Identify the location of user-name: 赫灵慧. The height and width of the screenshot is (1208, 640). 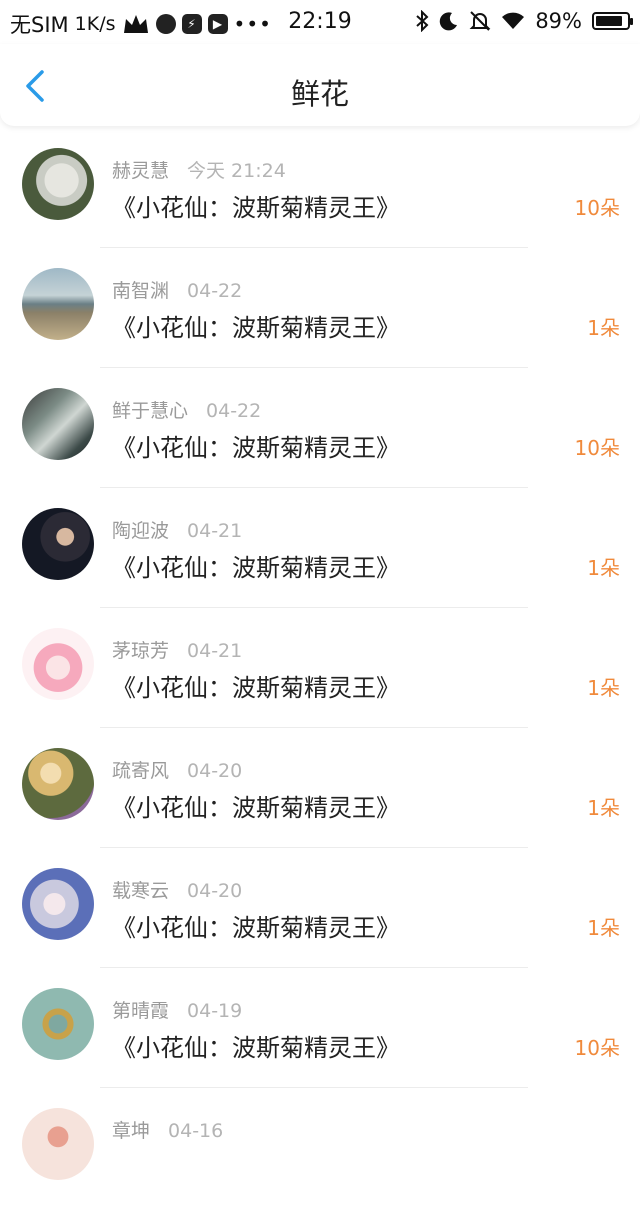
(141, 171).